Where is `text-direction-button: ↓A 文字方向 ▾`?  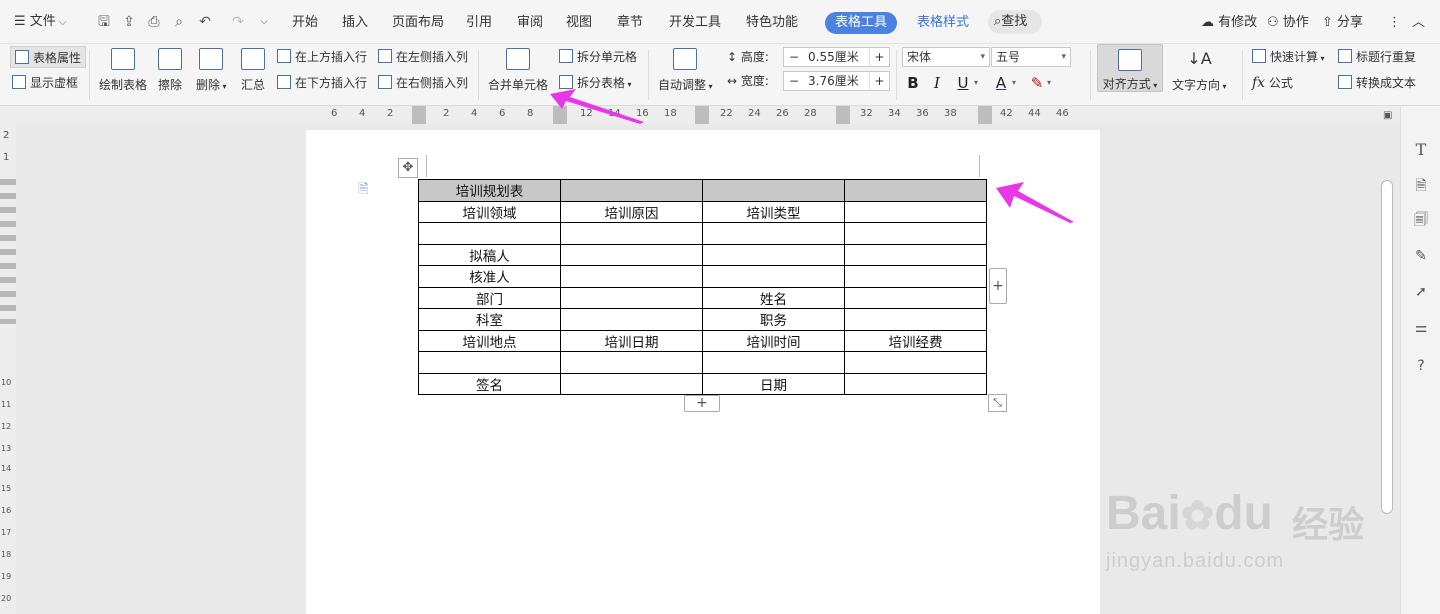 text-direction-button: ↓A 文字方向 ▾ is located at coordinates (1199, 70).